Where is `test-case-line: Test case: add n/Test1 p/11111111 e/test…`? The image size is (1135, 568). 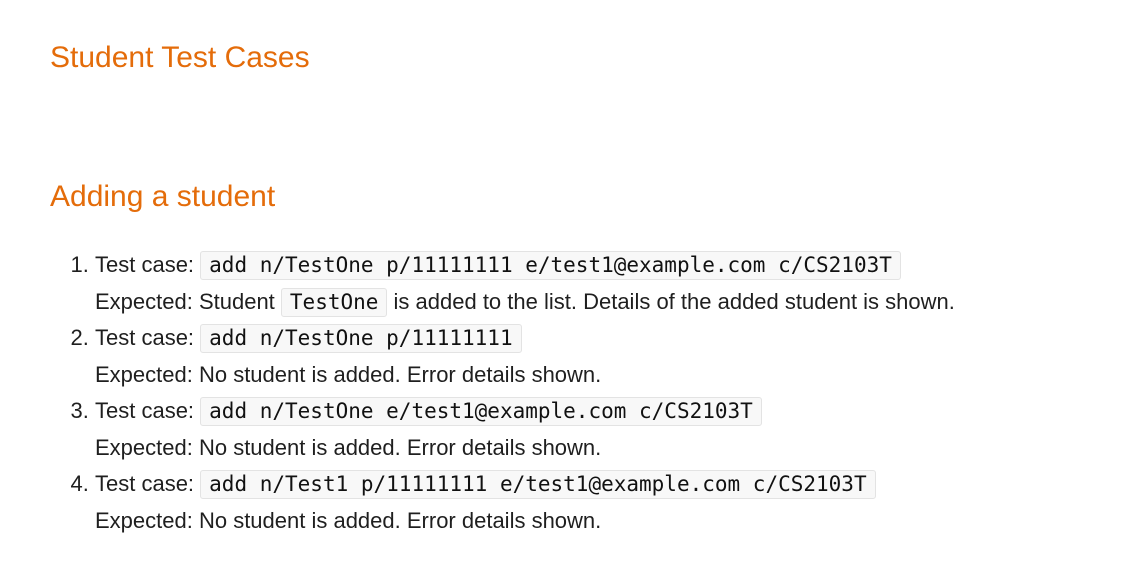
test-case-line: Test case: add n/Test1 p/11111111 e/test… is located at coordinates (525, 484).